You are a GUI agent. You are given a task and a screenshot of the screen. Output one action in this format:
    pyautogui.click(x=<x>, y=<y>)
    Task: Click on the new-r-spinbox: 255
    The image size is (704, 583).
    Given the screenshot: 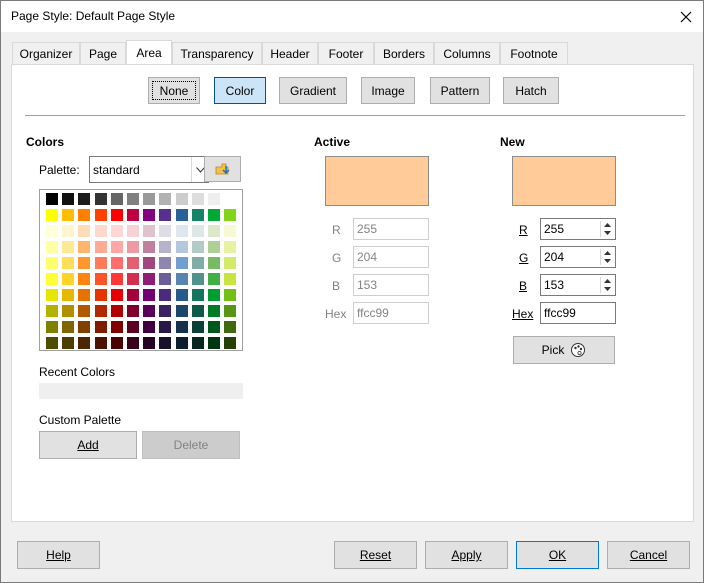 What is the action you would take?
    pyautogui.click(x=578, y=229)
    